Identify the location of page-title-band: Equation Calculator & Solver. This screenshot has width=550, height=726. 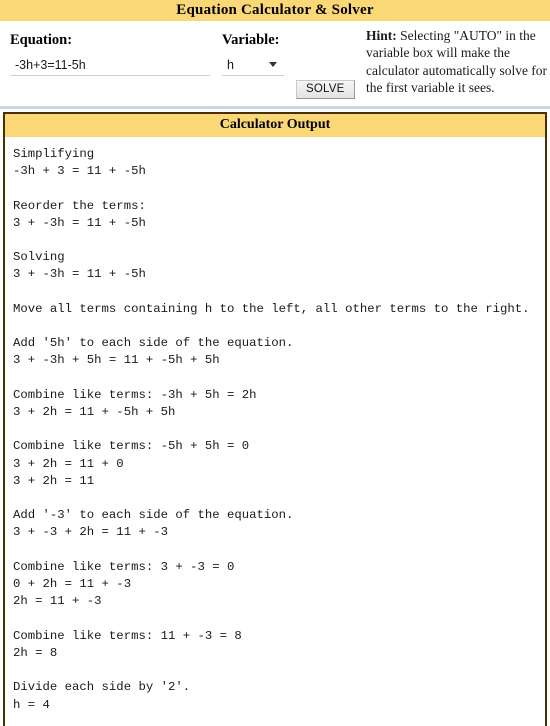
(275, 10).